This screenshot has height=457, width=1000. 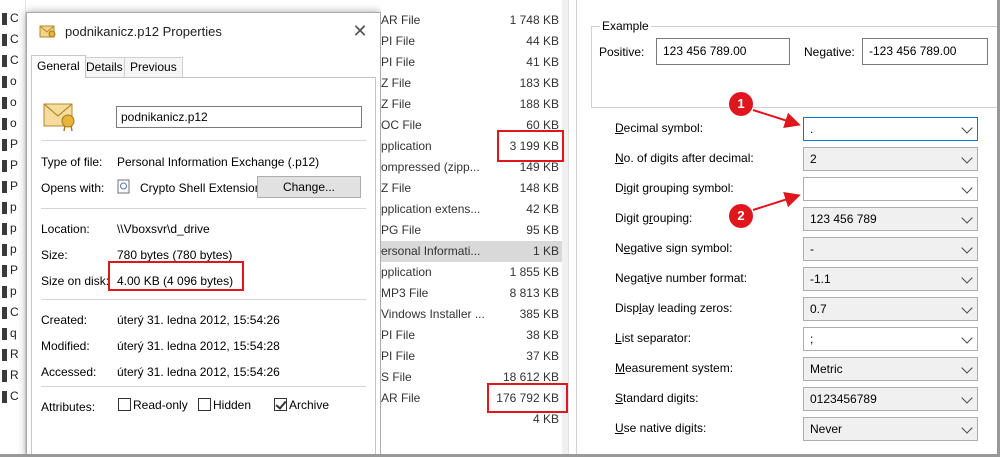 What do you see at coordinates (58, 66) in the screenshot?
I see `tab-general: General` at bounding box center [58, 66].